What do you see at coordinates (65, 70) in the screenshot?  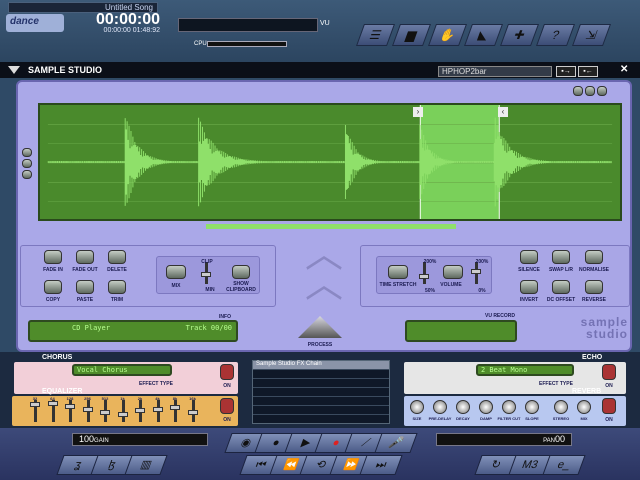 I see `studio-title: SAMPLE STUDIO` at bounding box center [65, 70].